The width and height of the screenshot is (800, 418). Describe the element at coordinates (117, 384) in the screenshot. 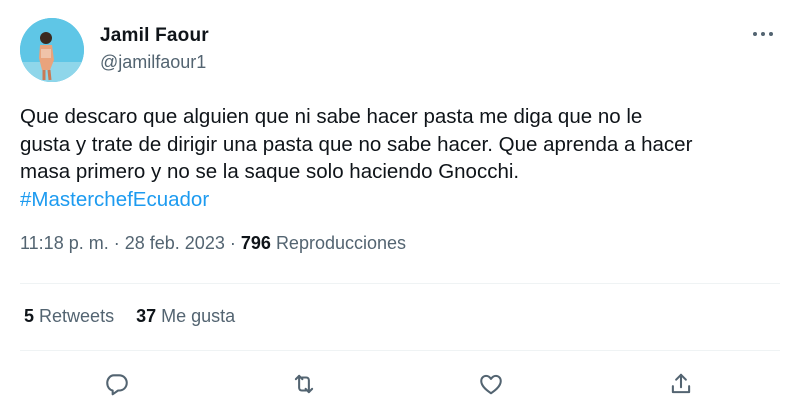

I see `reply-icon` at that location.